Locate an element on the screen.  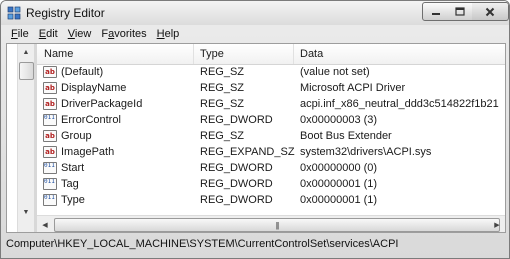
close-icon is located at coordinates (490, 11).